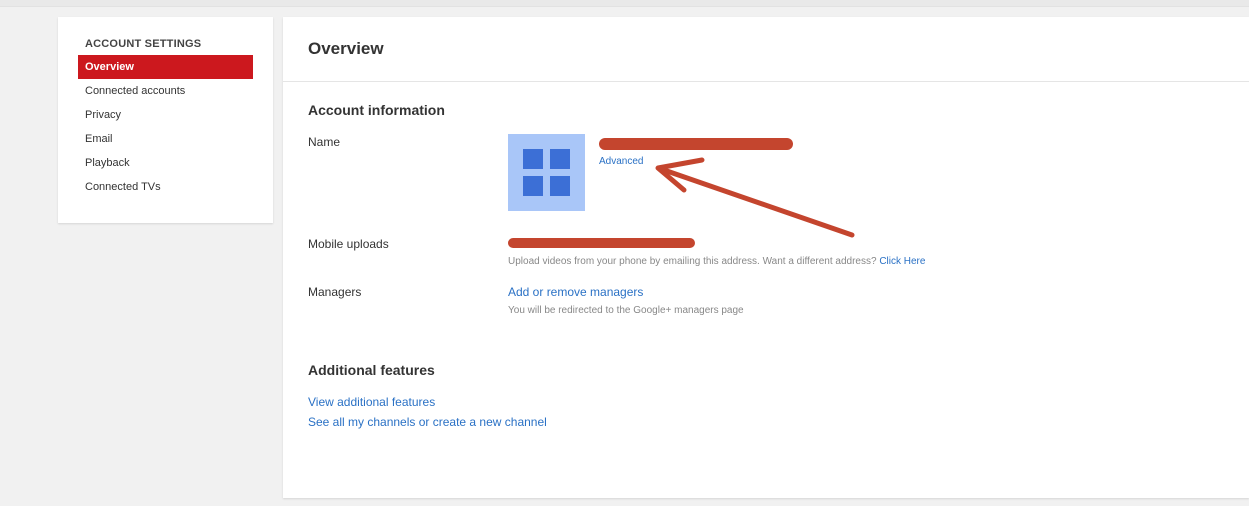  Describe the element at coordinates (346, 48) in the screenshot. I see `page-title: Overview` at that location.